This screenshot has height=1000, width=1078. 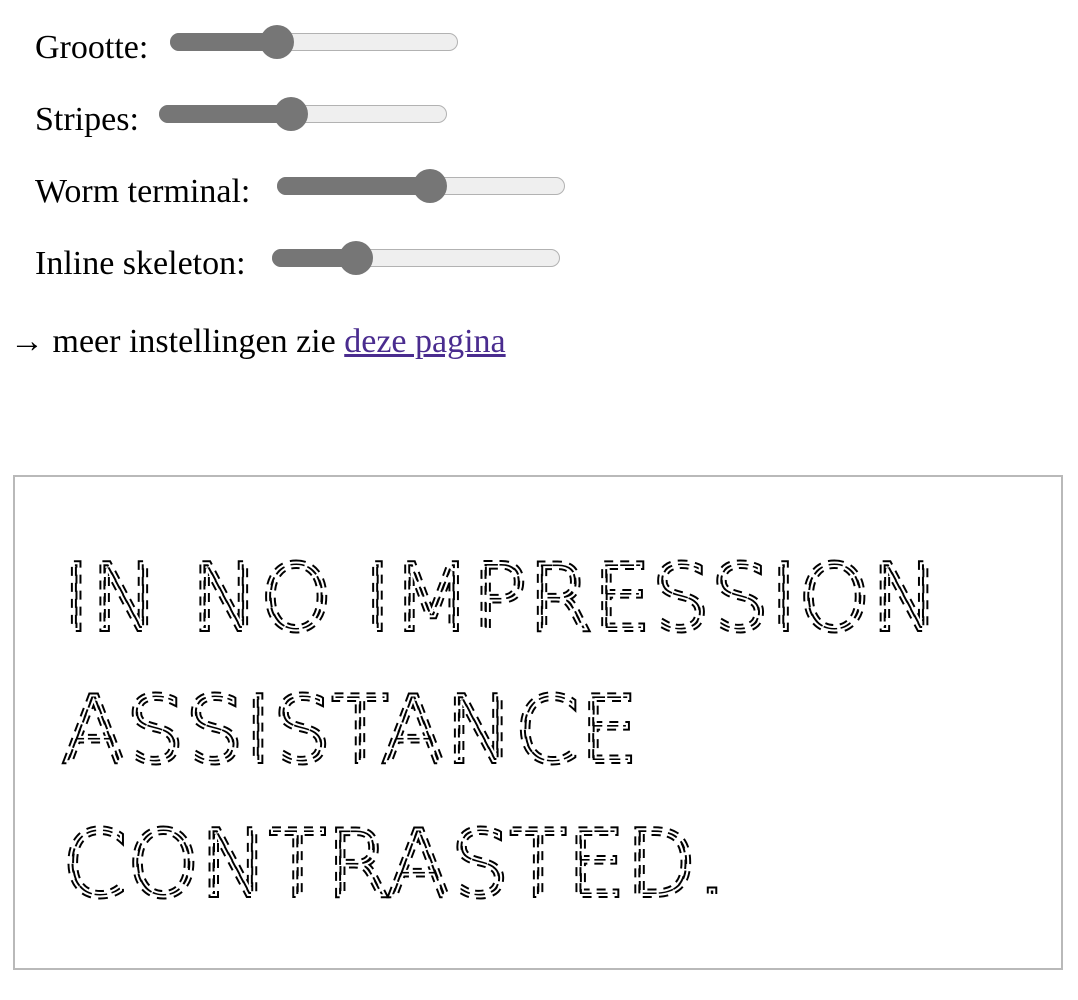 I want to click on slider-stripes, so click(x=303, y=114).